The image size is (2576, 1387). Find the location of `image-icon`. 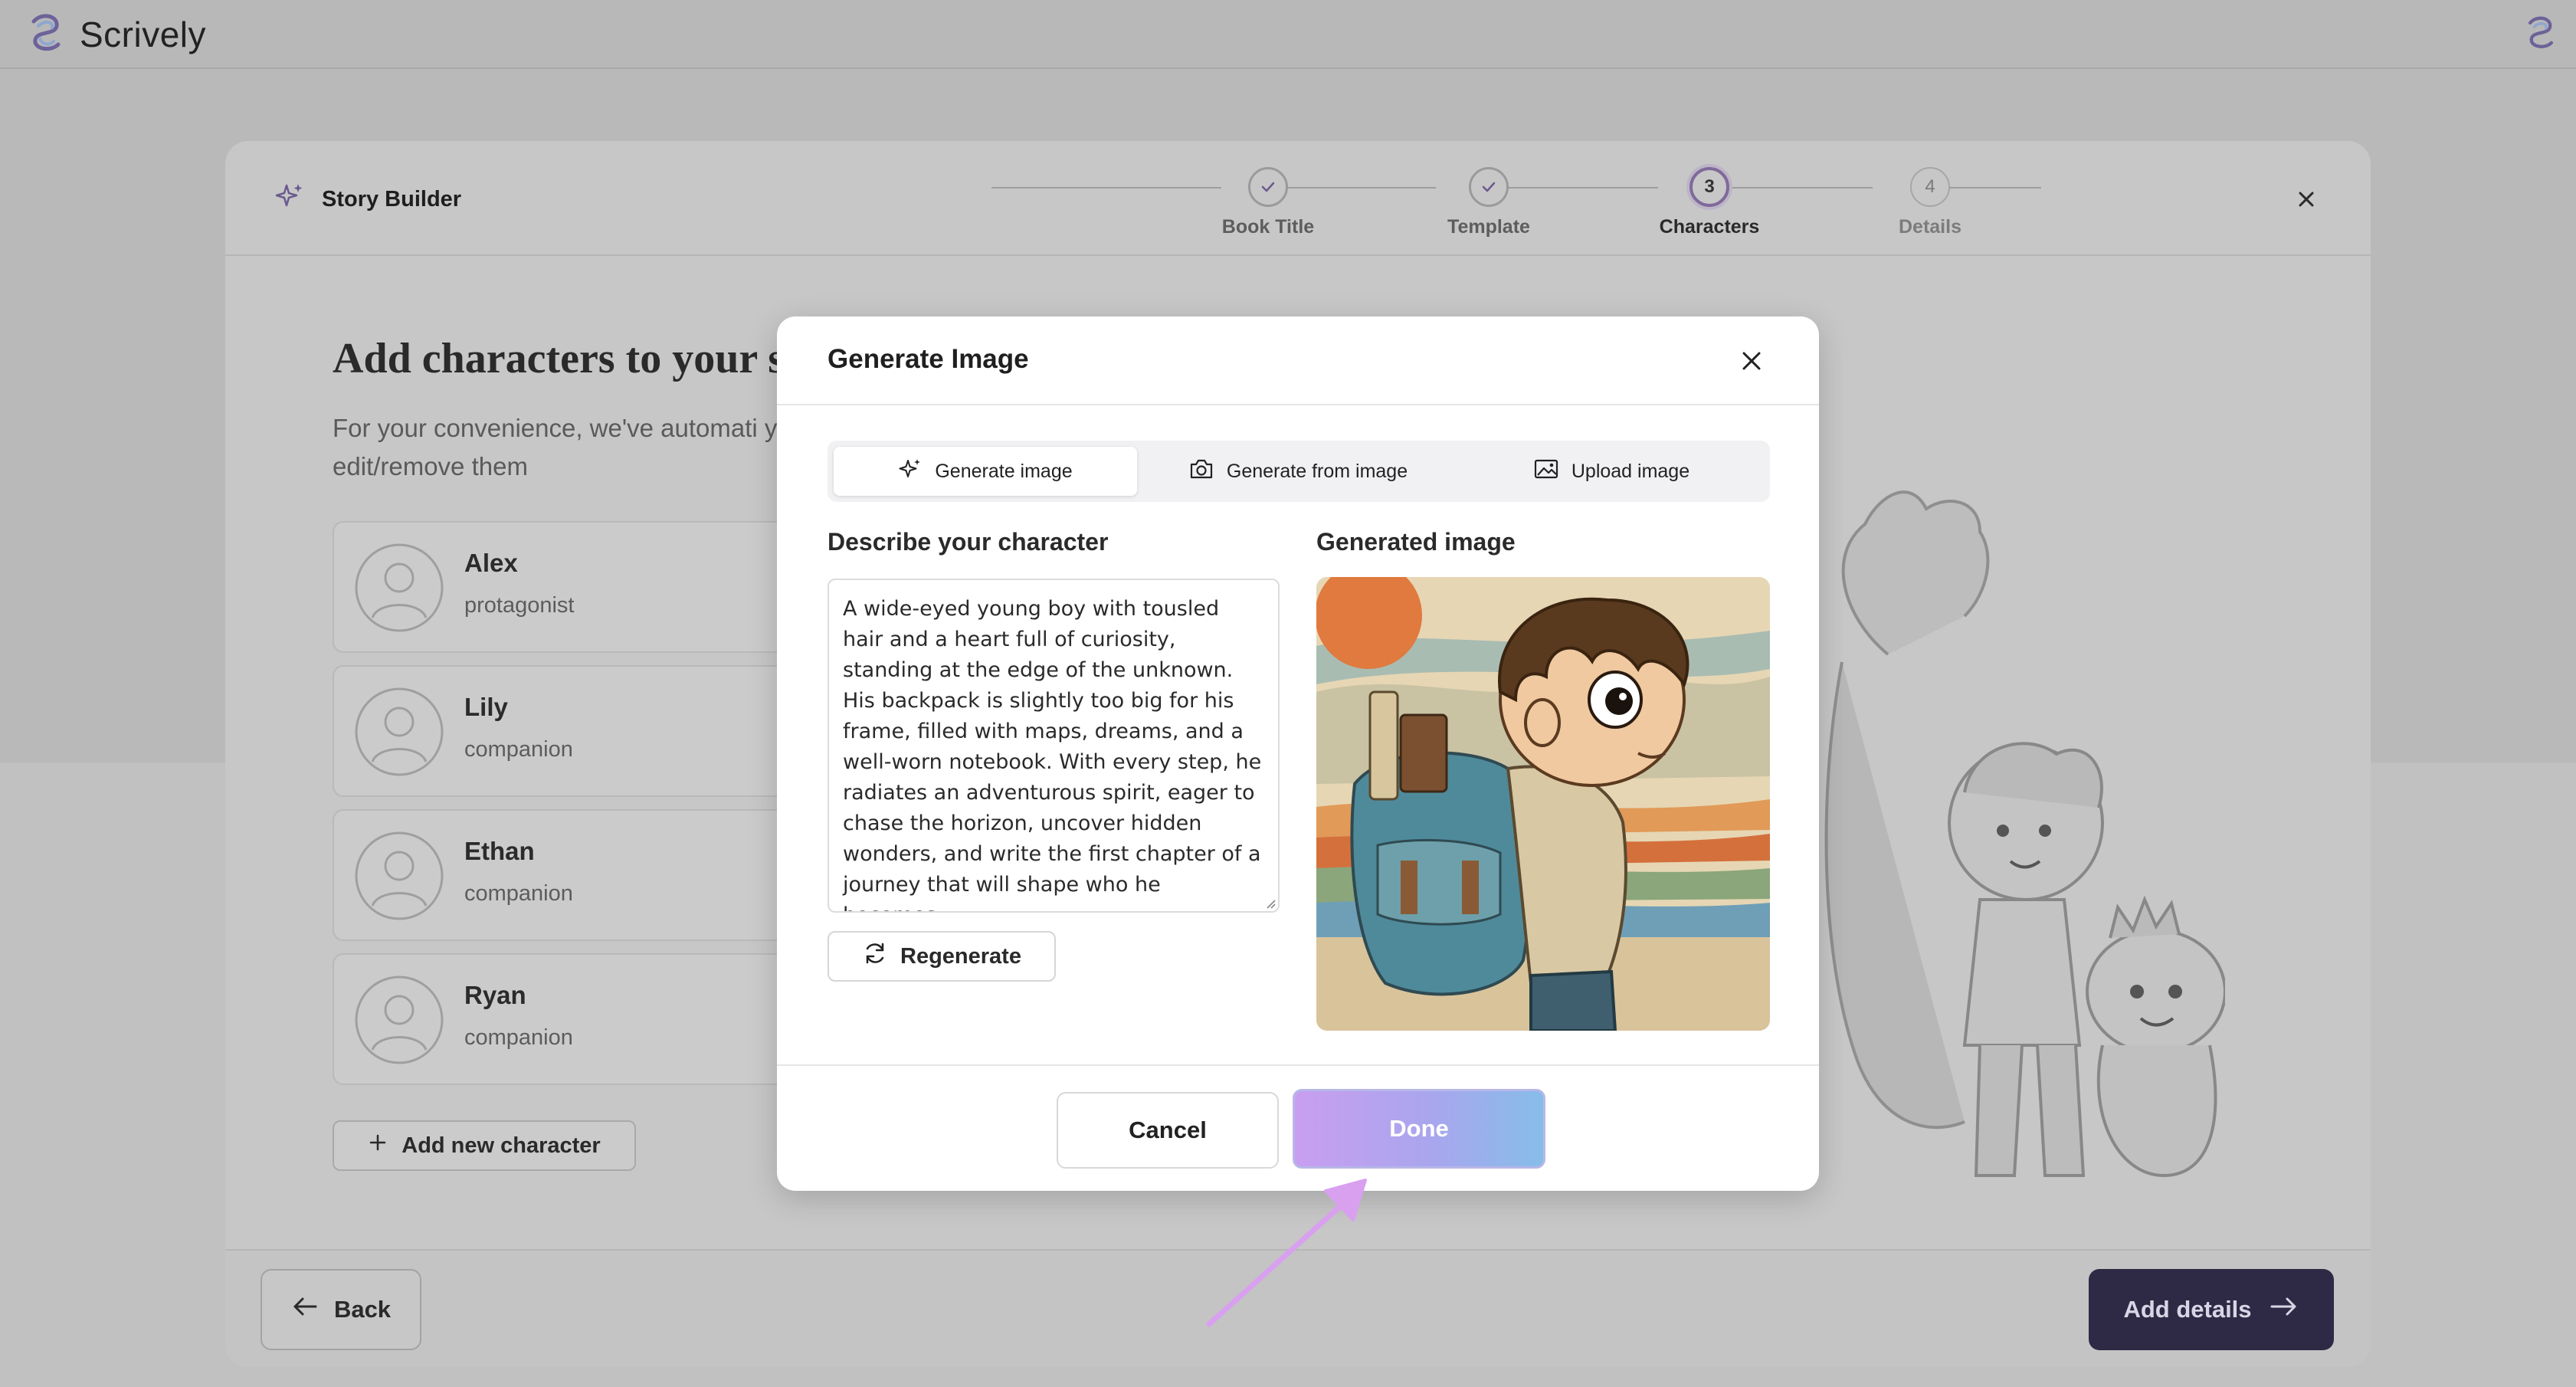

image-icon is located at coordinates (1546, 471).